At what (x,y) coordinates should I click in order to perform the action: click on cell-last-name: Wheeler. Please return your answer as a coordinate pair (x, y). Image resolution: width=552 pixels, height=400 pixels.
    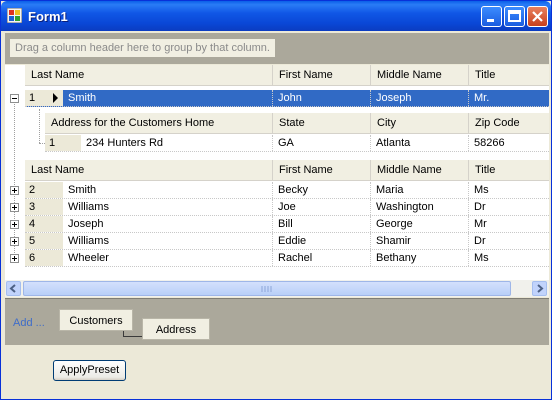
    Looking at the image, I should click on (168, 258).